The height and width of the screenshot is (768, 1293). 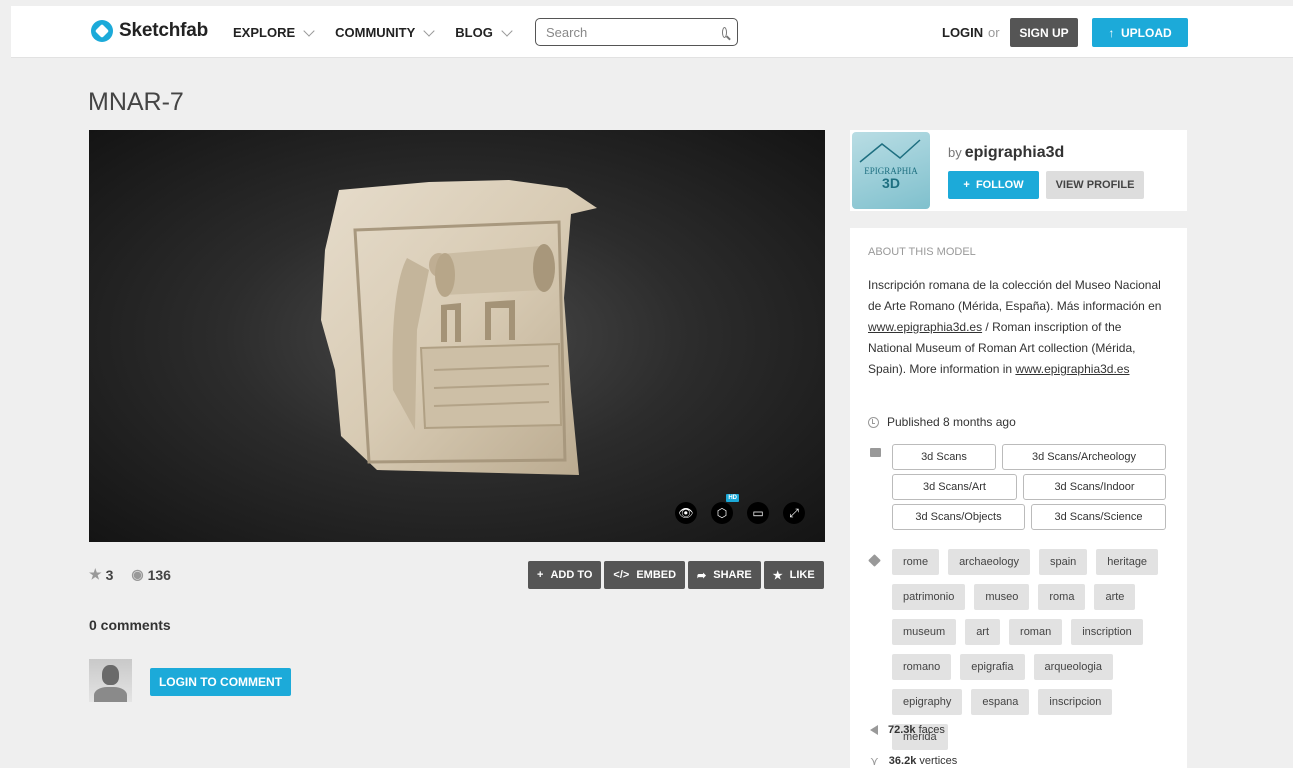 I want to click on model-actions: + ADD TO </> EMBED ➦ SHARE ★ LIKE, so click(x=676, y=575).